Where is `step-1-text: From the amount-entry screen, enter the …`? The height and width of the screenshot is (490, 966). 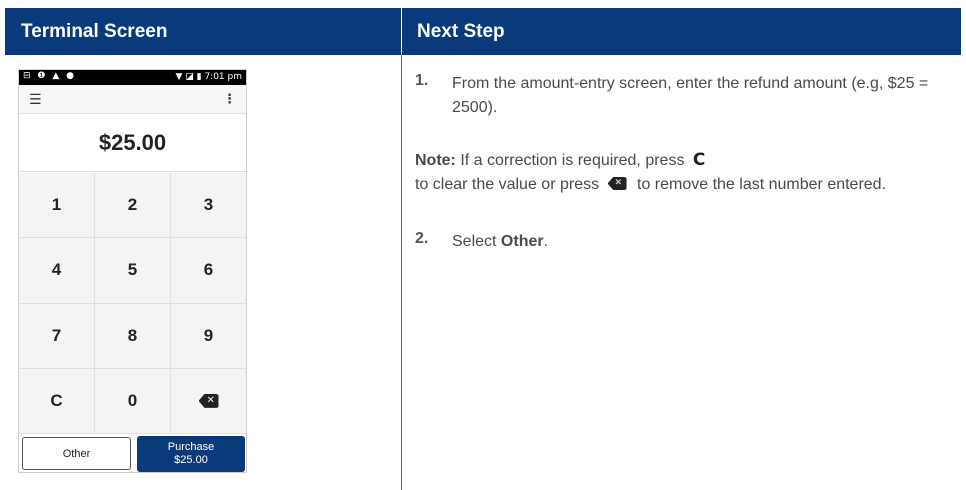 step-1-text: From the amount-entry screen, enter the … is located at coordinates (690, 95).